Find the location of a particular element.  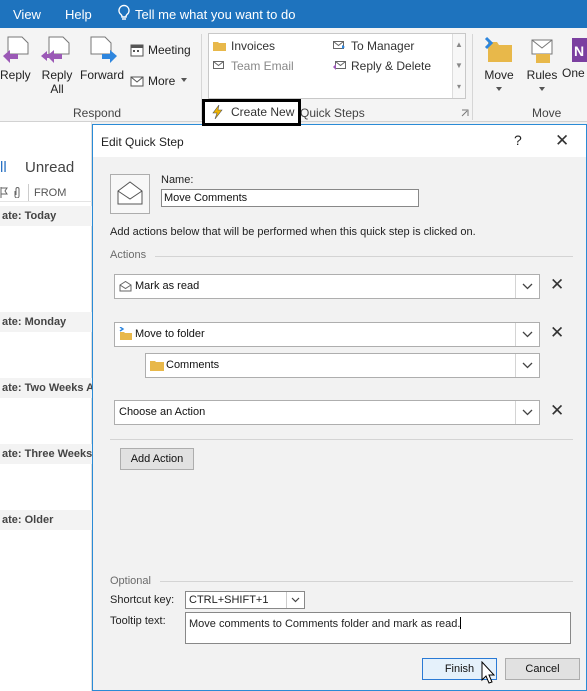

move-group-label: Move is located at coordinates (547, 113).